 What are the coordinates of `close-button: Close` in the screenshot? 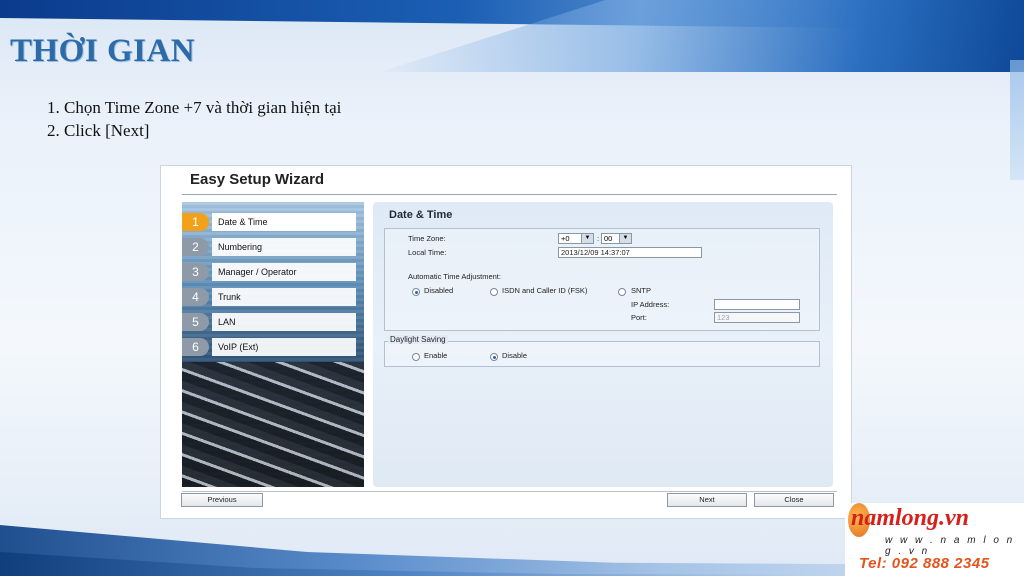 It's located at (794, 500).